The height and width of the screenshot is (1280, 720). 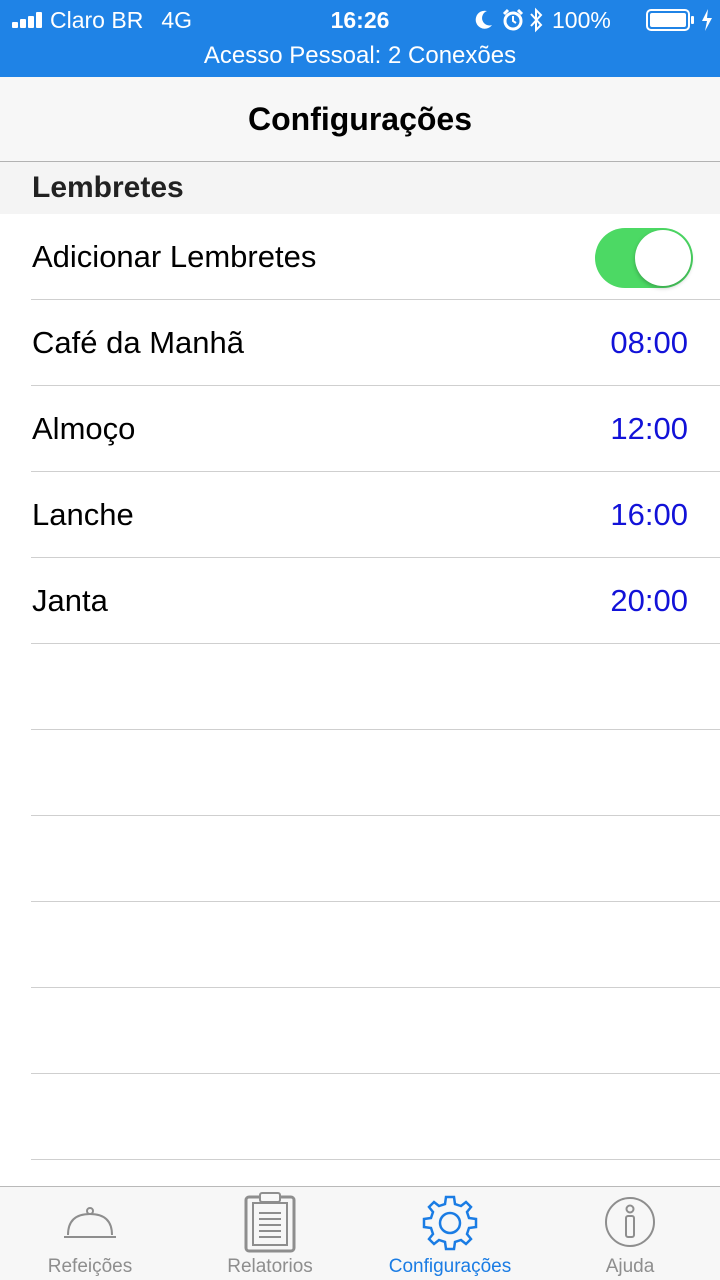 What do you see at coordinates (360, 19) in the screenshot?
I see `status-row: Claro BR 4G 16:26 100%` at bounding box center [360, 19].